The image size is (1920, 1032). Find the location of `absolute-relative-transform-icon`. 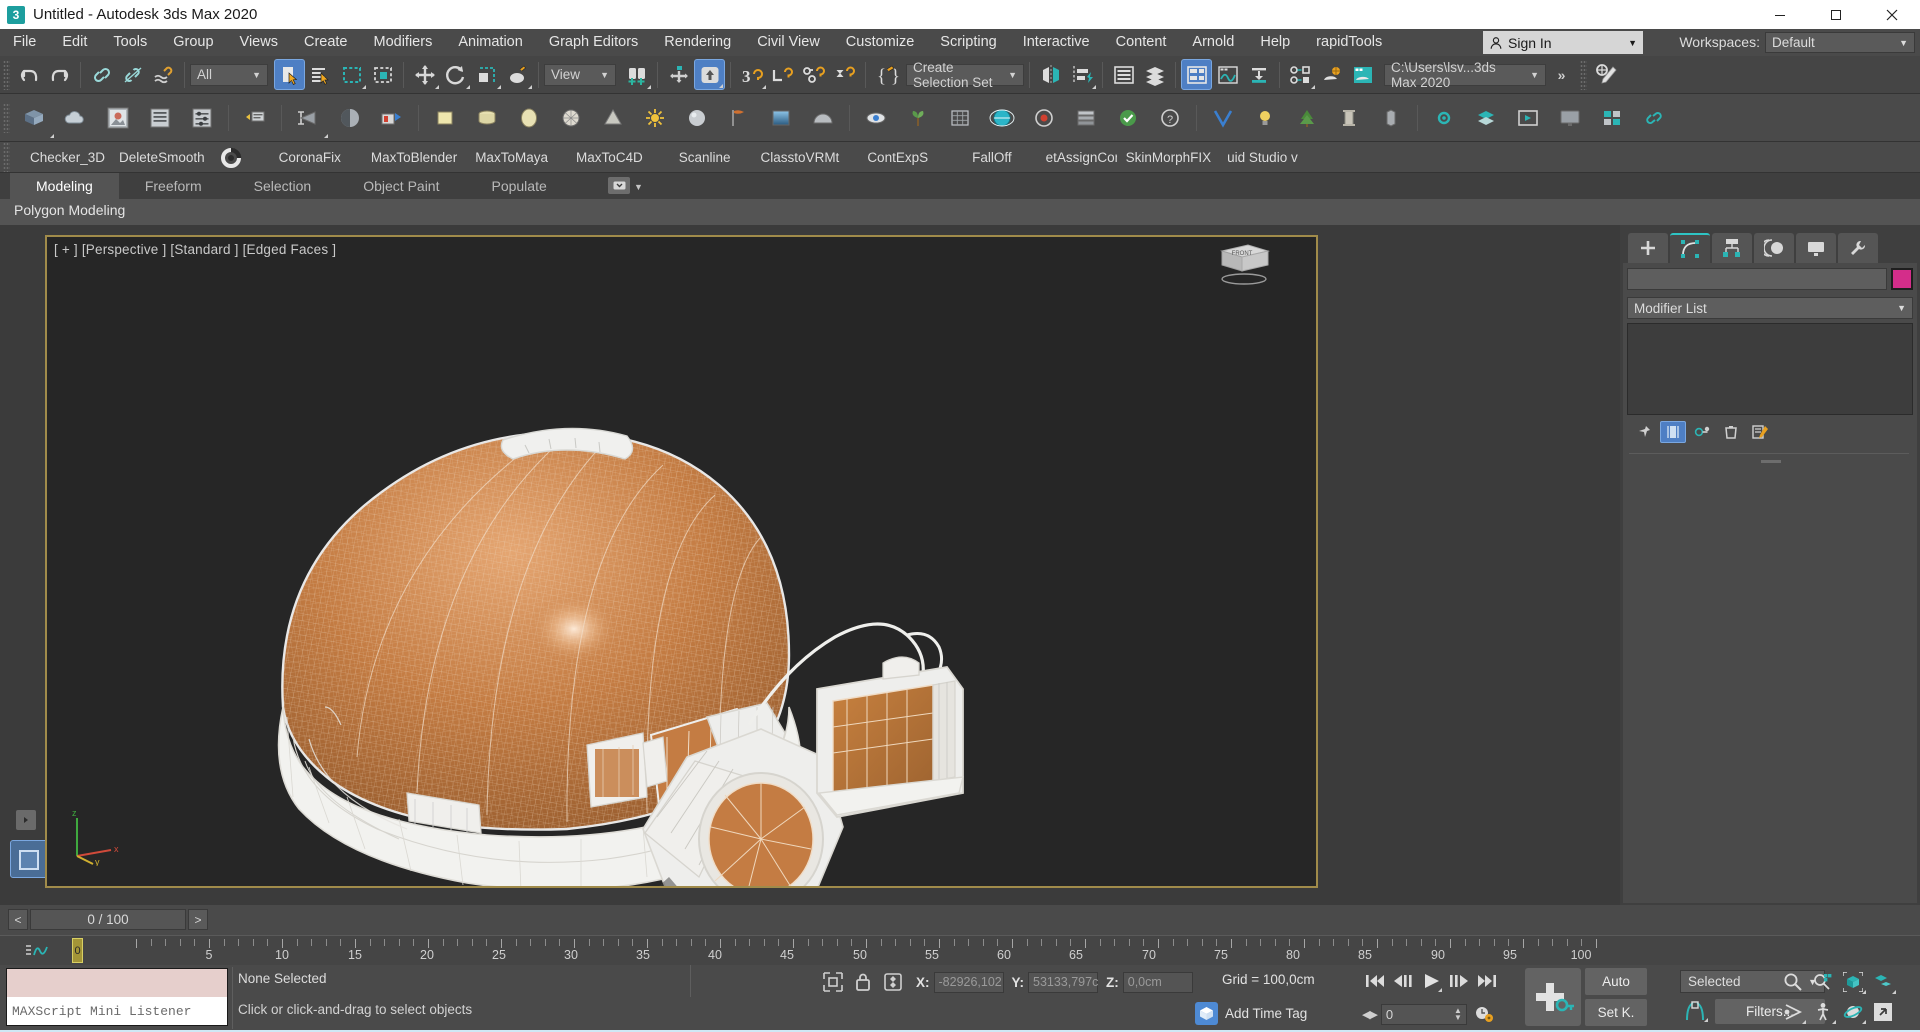

absolute-relative-transform-icon is located at coordinates (893, 982).